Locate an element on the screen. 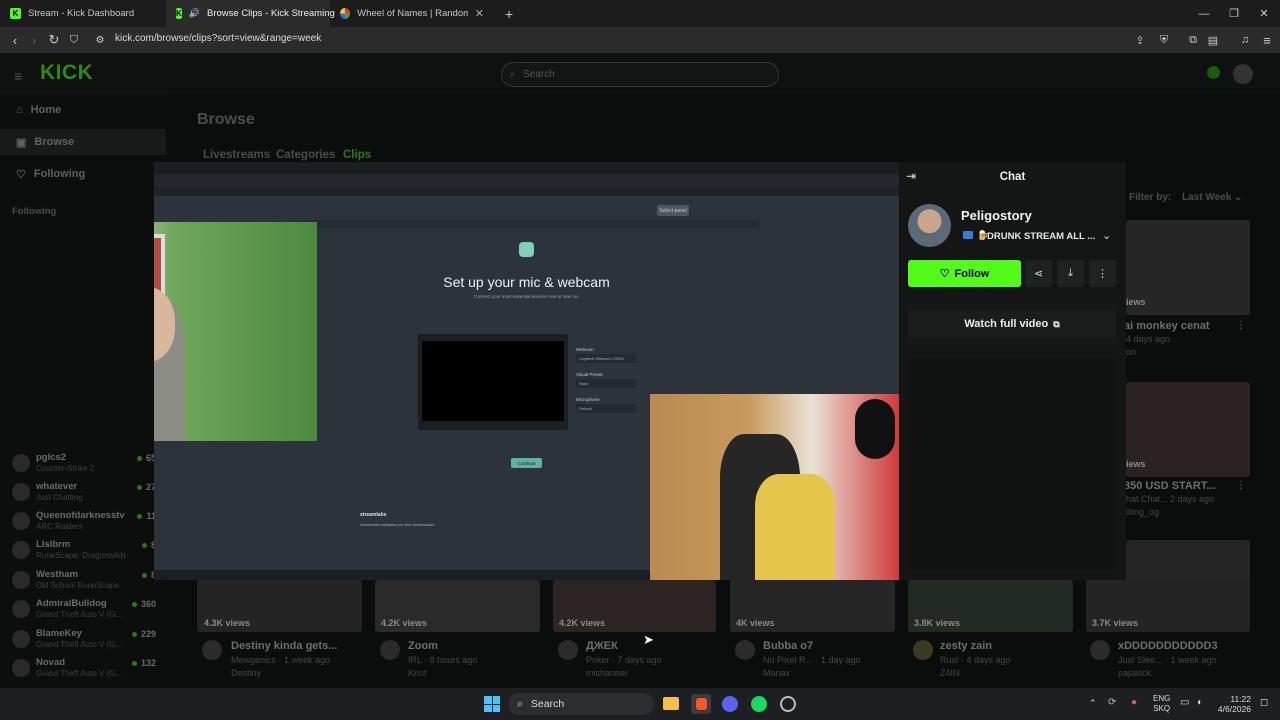 Image resolution: width=1280 pixels, height=720 pixels. chat-header: Chat is located at coordinates (1012, 177).